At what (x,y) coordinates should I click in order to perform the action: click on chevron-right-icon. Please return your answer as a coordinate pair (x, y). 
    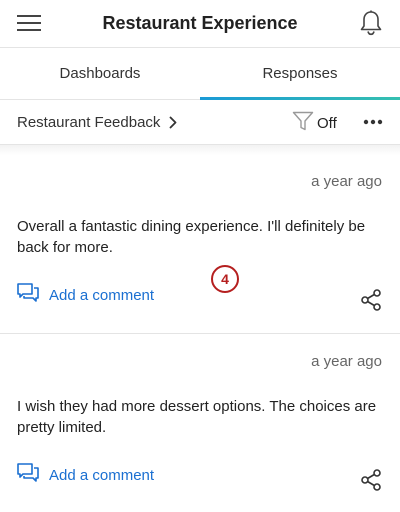
    Looking at the image, I should click on (173, 122).